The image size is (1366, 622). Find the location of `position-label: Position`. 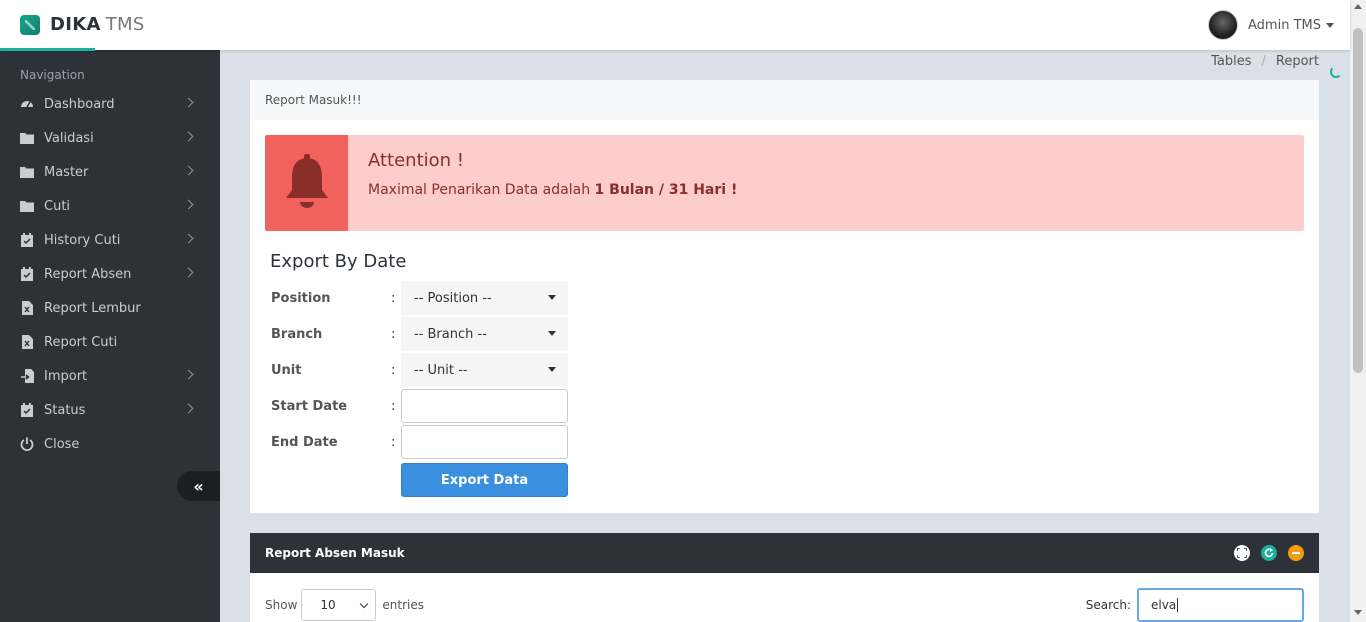

position-label: Position is located at coordinates (301, 298).